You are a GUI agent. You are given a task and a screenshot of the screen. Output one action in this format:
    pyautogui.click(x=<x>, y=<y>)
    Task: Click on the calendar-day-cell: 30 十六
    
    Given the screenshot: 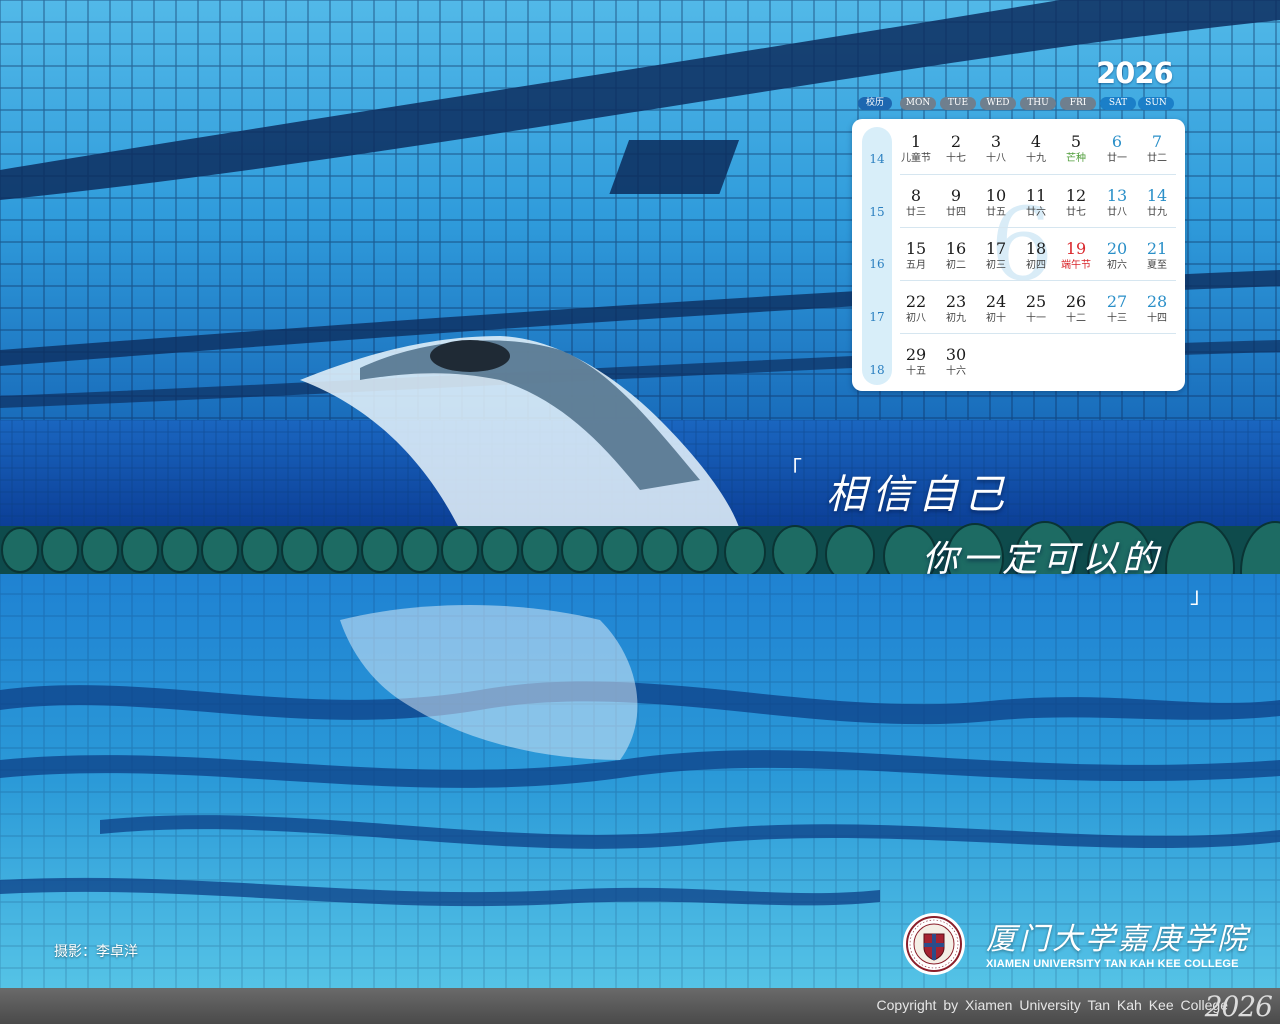 What is the action you would take?
    pyautogui.click(x=956, y=362)
    